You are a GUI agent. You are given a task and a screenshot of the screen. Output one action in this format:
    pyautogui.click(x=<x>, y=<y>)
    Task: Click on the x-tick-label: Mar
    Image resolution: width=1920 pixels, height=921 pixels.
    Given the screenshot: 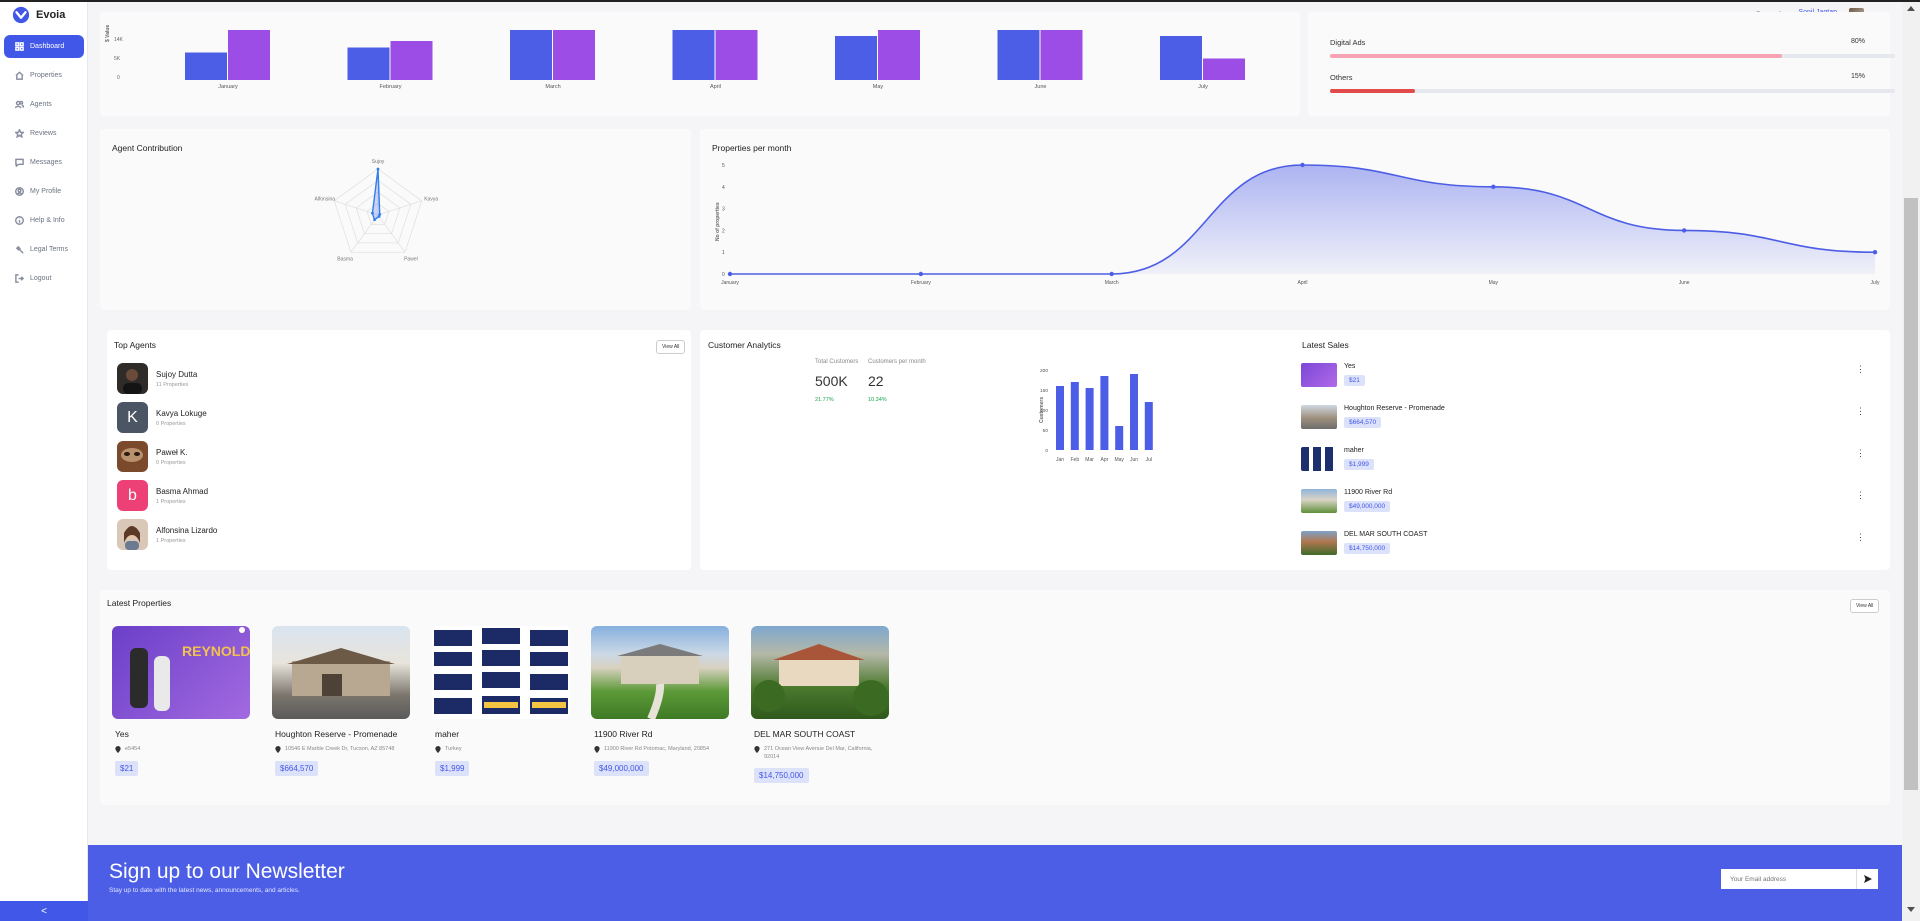 What is the action you would take?
    pyautogui.click(x=1089, y=460)
    